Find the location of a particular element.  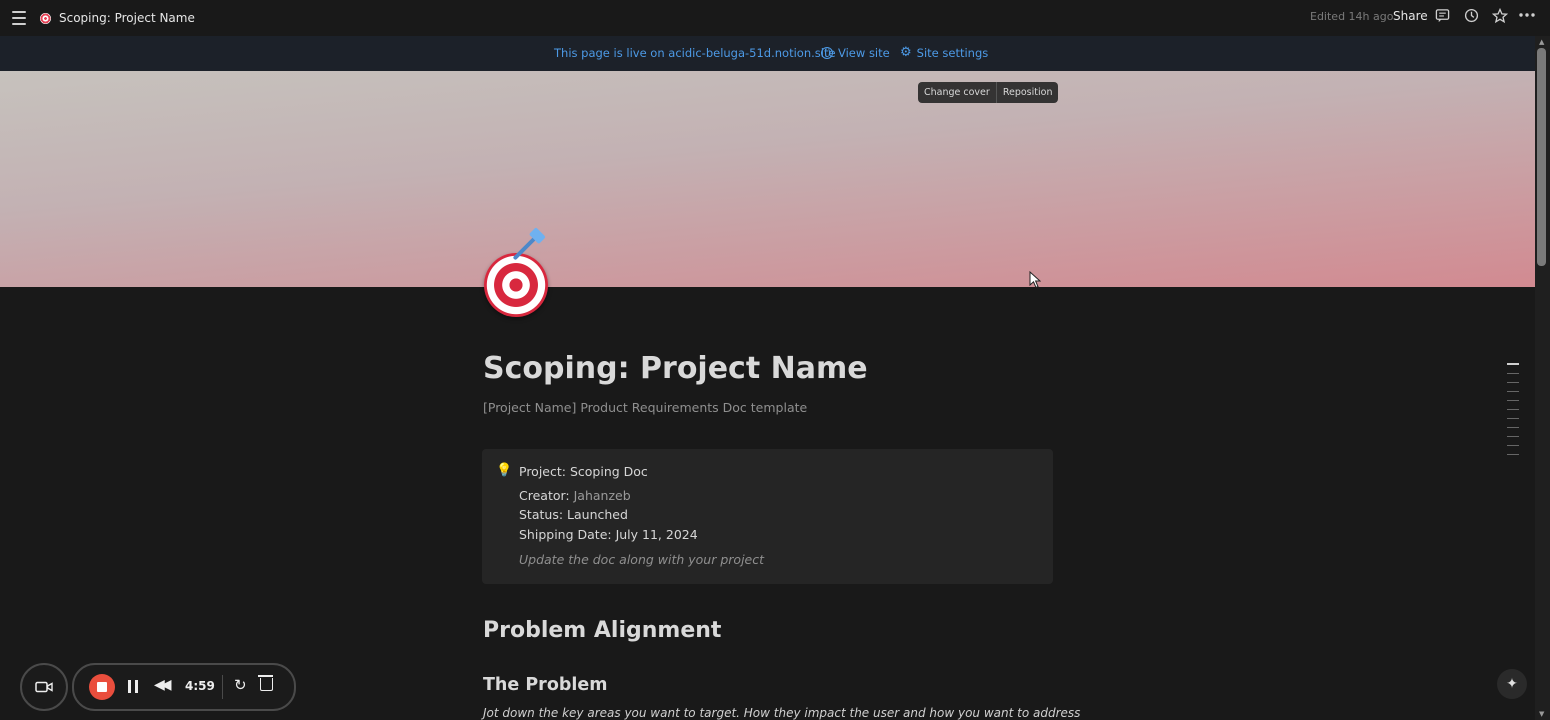

target-icon is located at coordinates (45, 18).